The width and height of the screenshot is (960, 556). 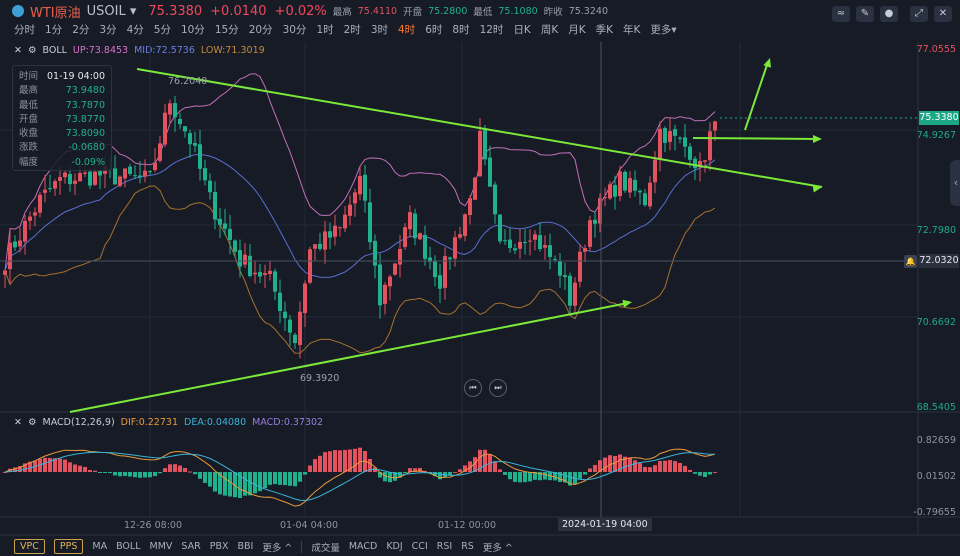 I want to click on sub-indicator-button: MACD, so click(x=363, y=546).